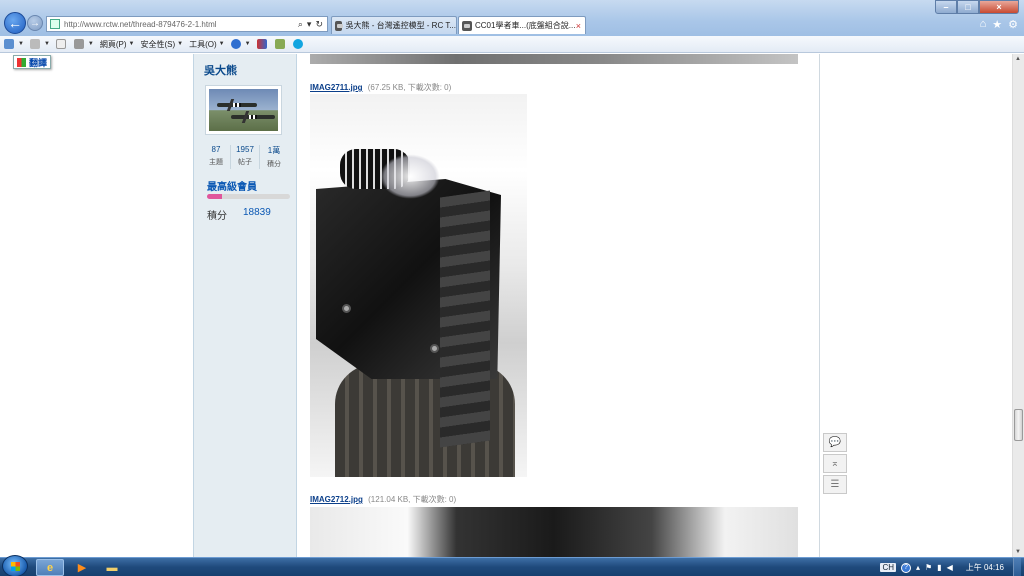  Describe the element at coordinates (216, 162) in the screenshot. I see `stat-label: 主題` at that location.